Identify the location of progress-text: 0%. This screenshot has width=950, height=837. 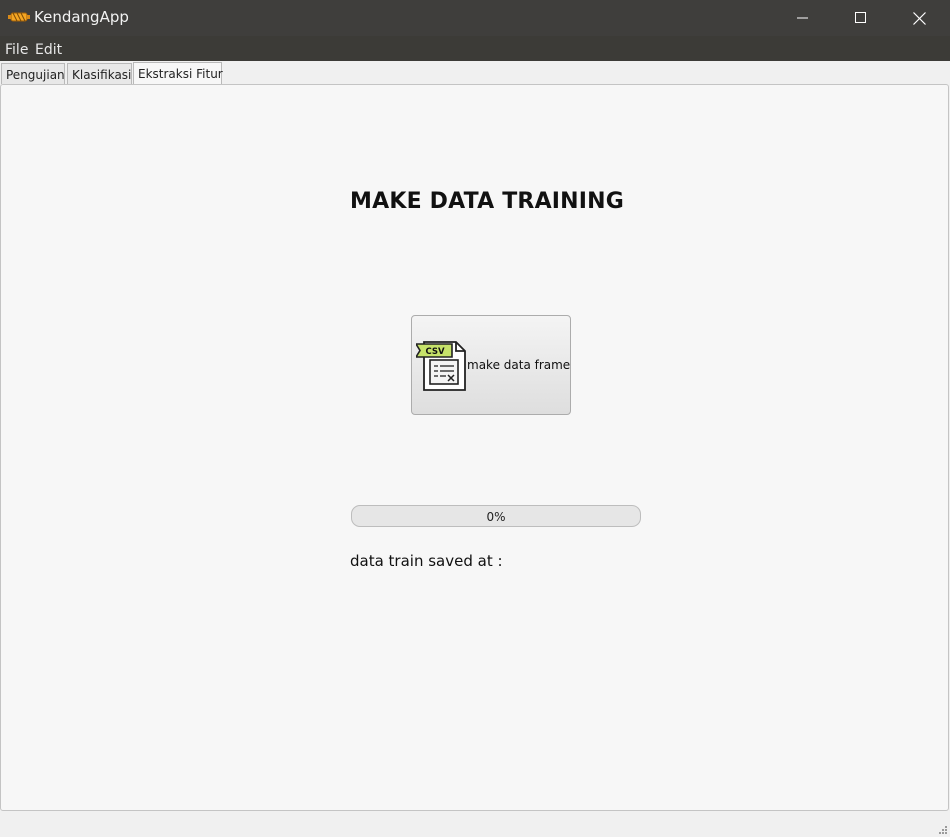
(496, 517).